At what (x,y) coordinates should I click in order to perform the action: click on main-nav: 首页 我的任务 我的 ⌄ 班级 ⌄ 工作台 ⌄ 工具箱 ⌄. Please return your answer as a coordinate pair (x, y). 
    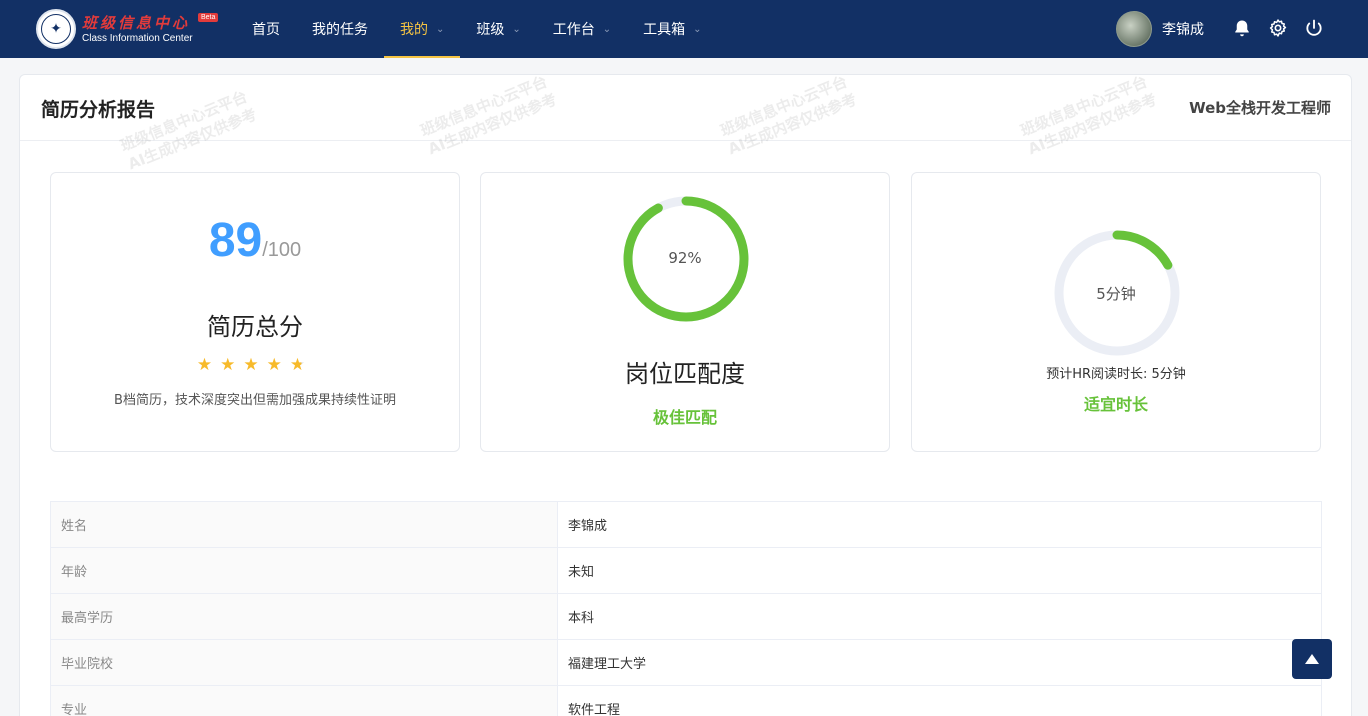
    Looking at the image, I should click on (477, 29).